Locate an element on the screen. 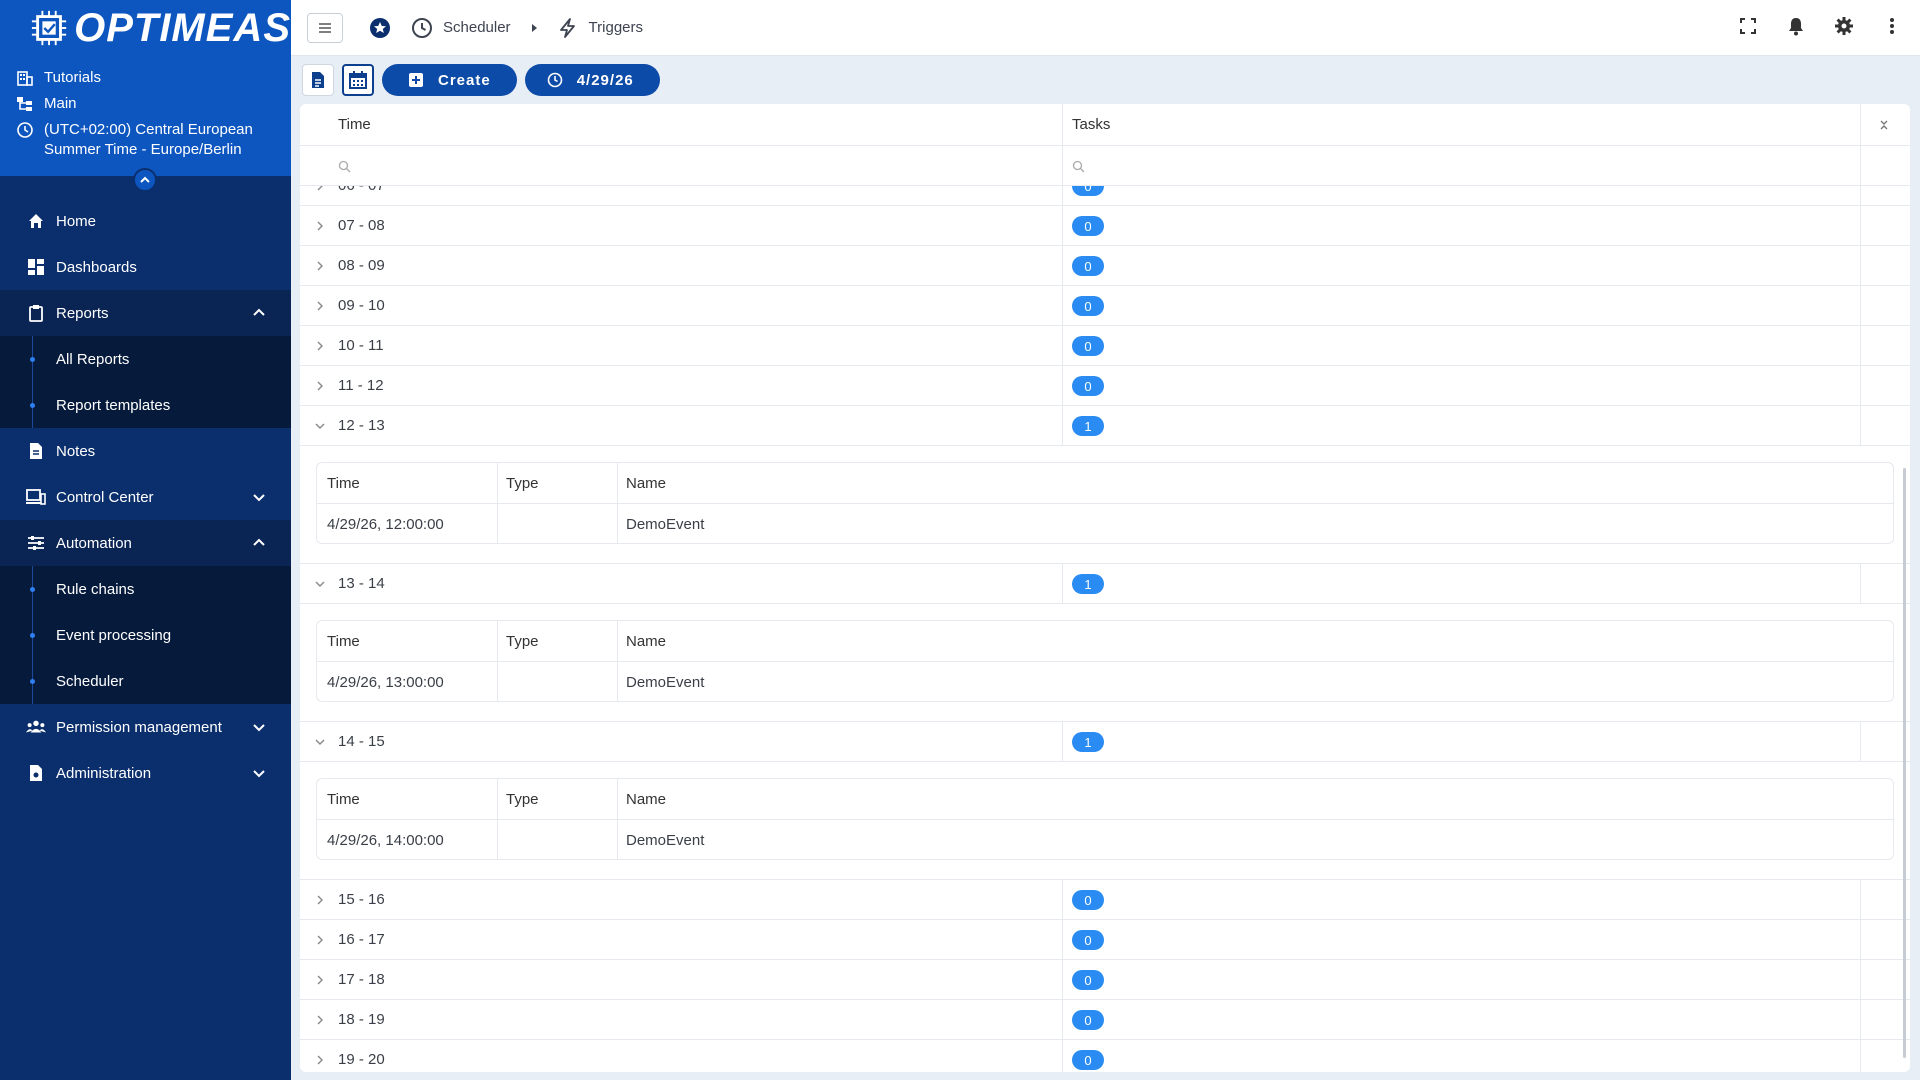  sidebar-item-control-center: Control Center is located at coordinates (145, 497).